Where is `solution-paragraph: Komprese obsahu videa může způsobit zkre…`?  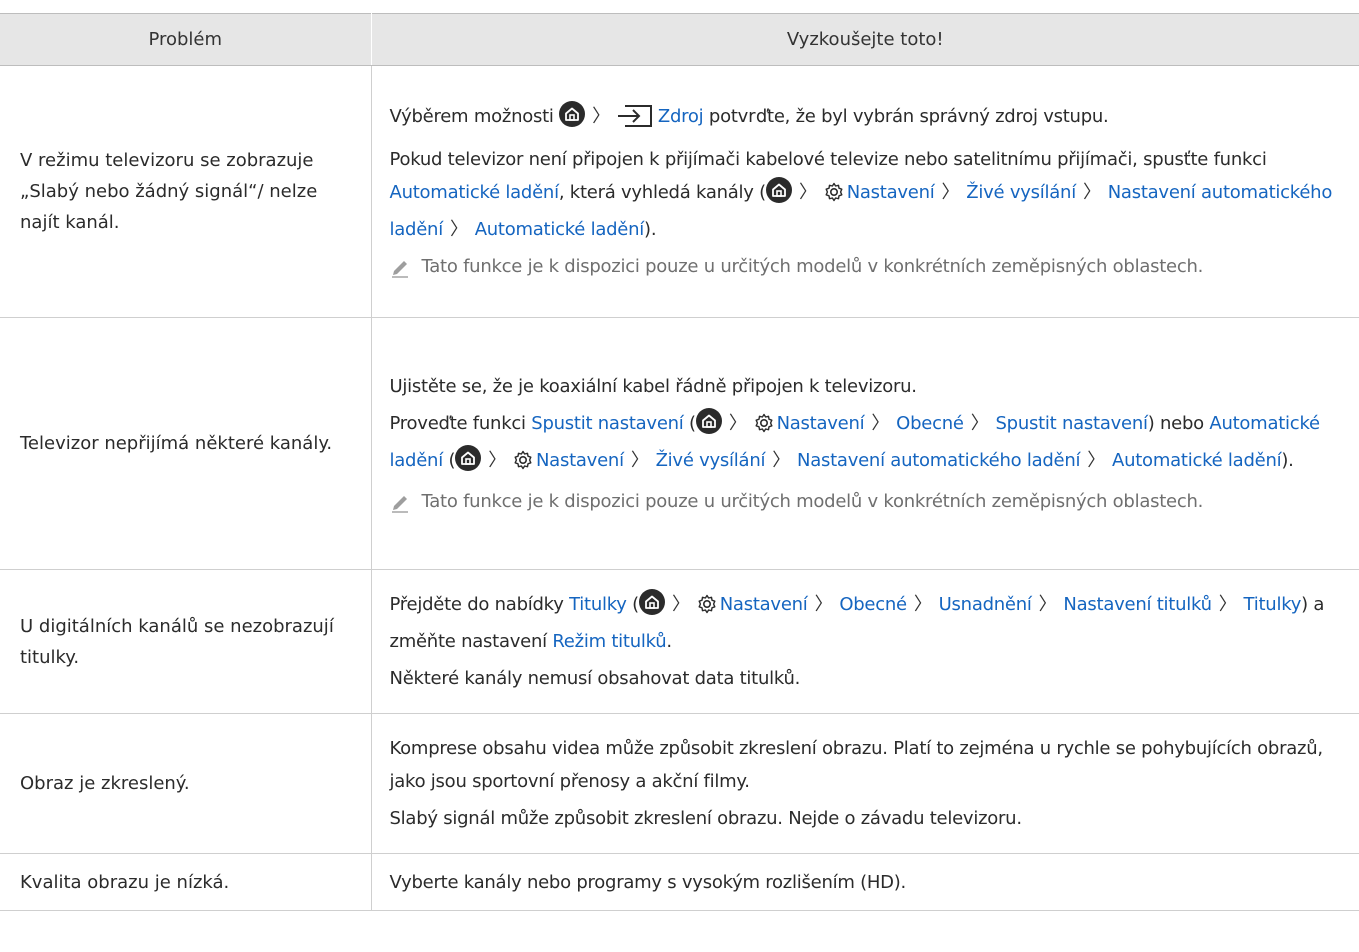 solution-paragraph: Komprese obsahu videa může způsobit zkre… is located at coordinates (856, 765).